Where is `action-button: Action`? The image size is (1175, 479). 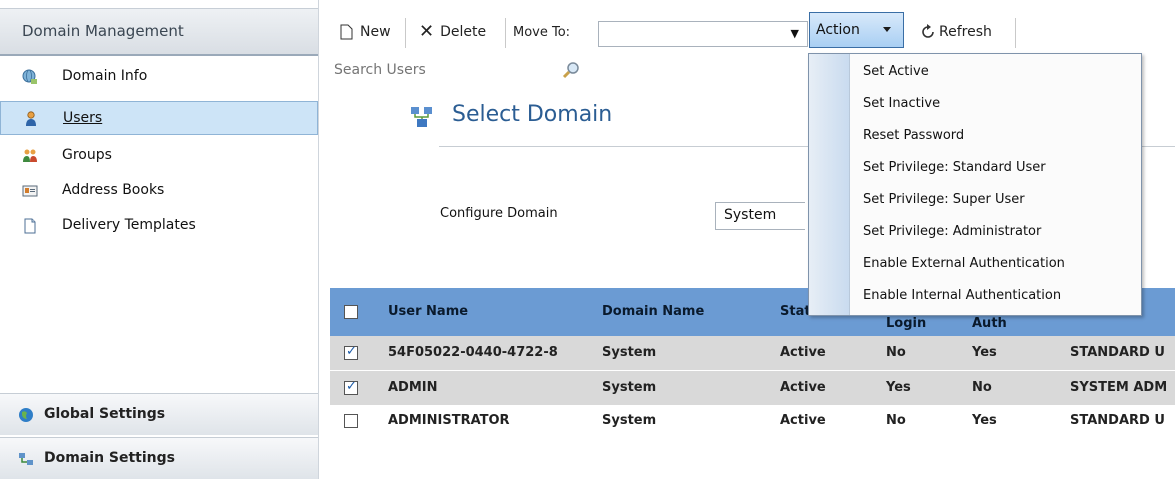 action-button: Action is located at coordinates (856, 30).